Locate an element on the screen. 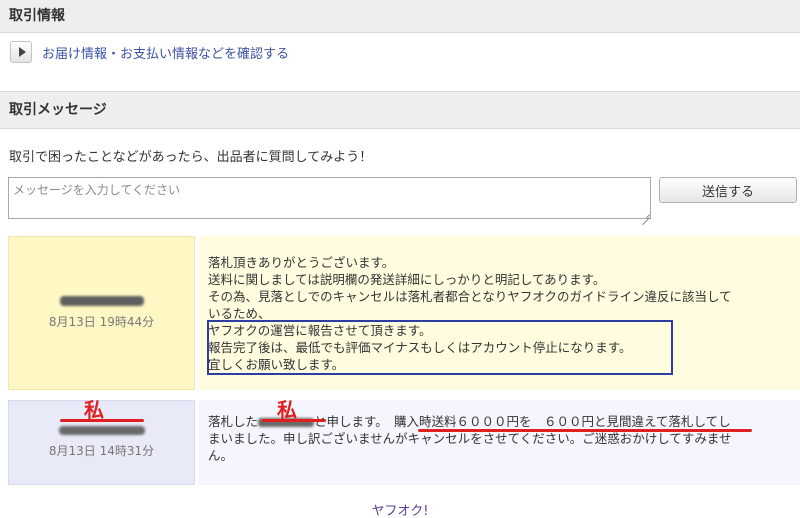 The width and height of the screenshot is (800, 518). delivery-payment-link-row: お届け情報・お支払い情報などを確認する is located at coordinates (149, 52).